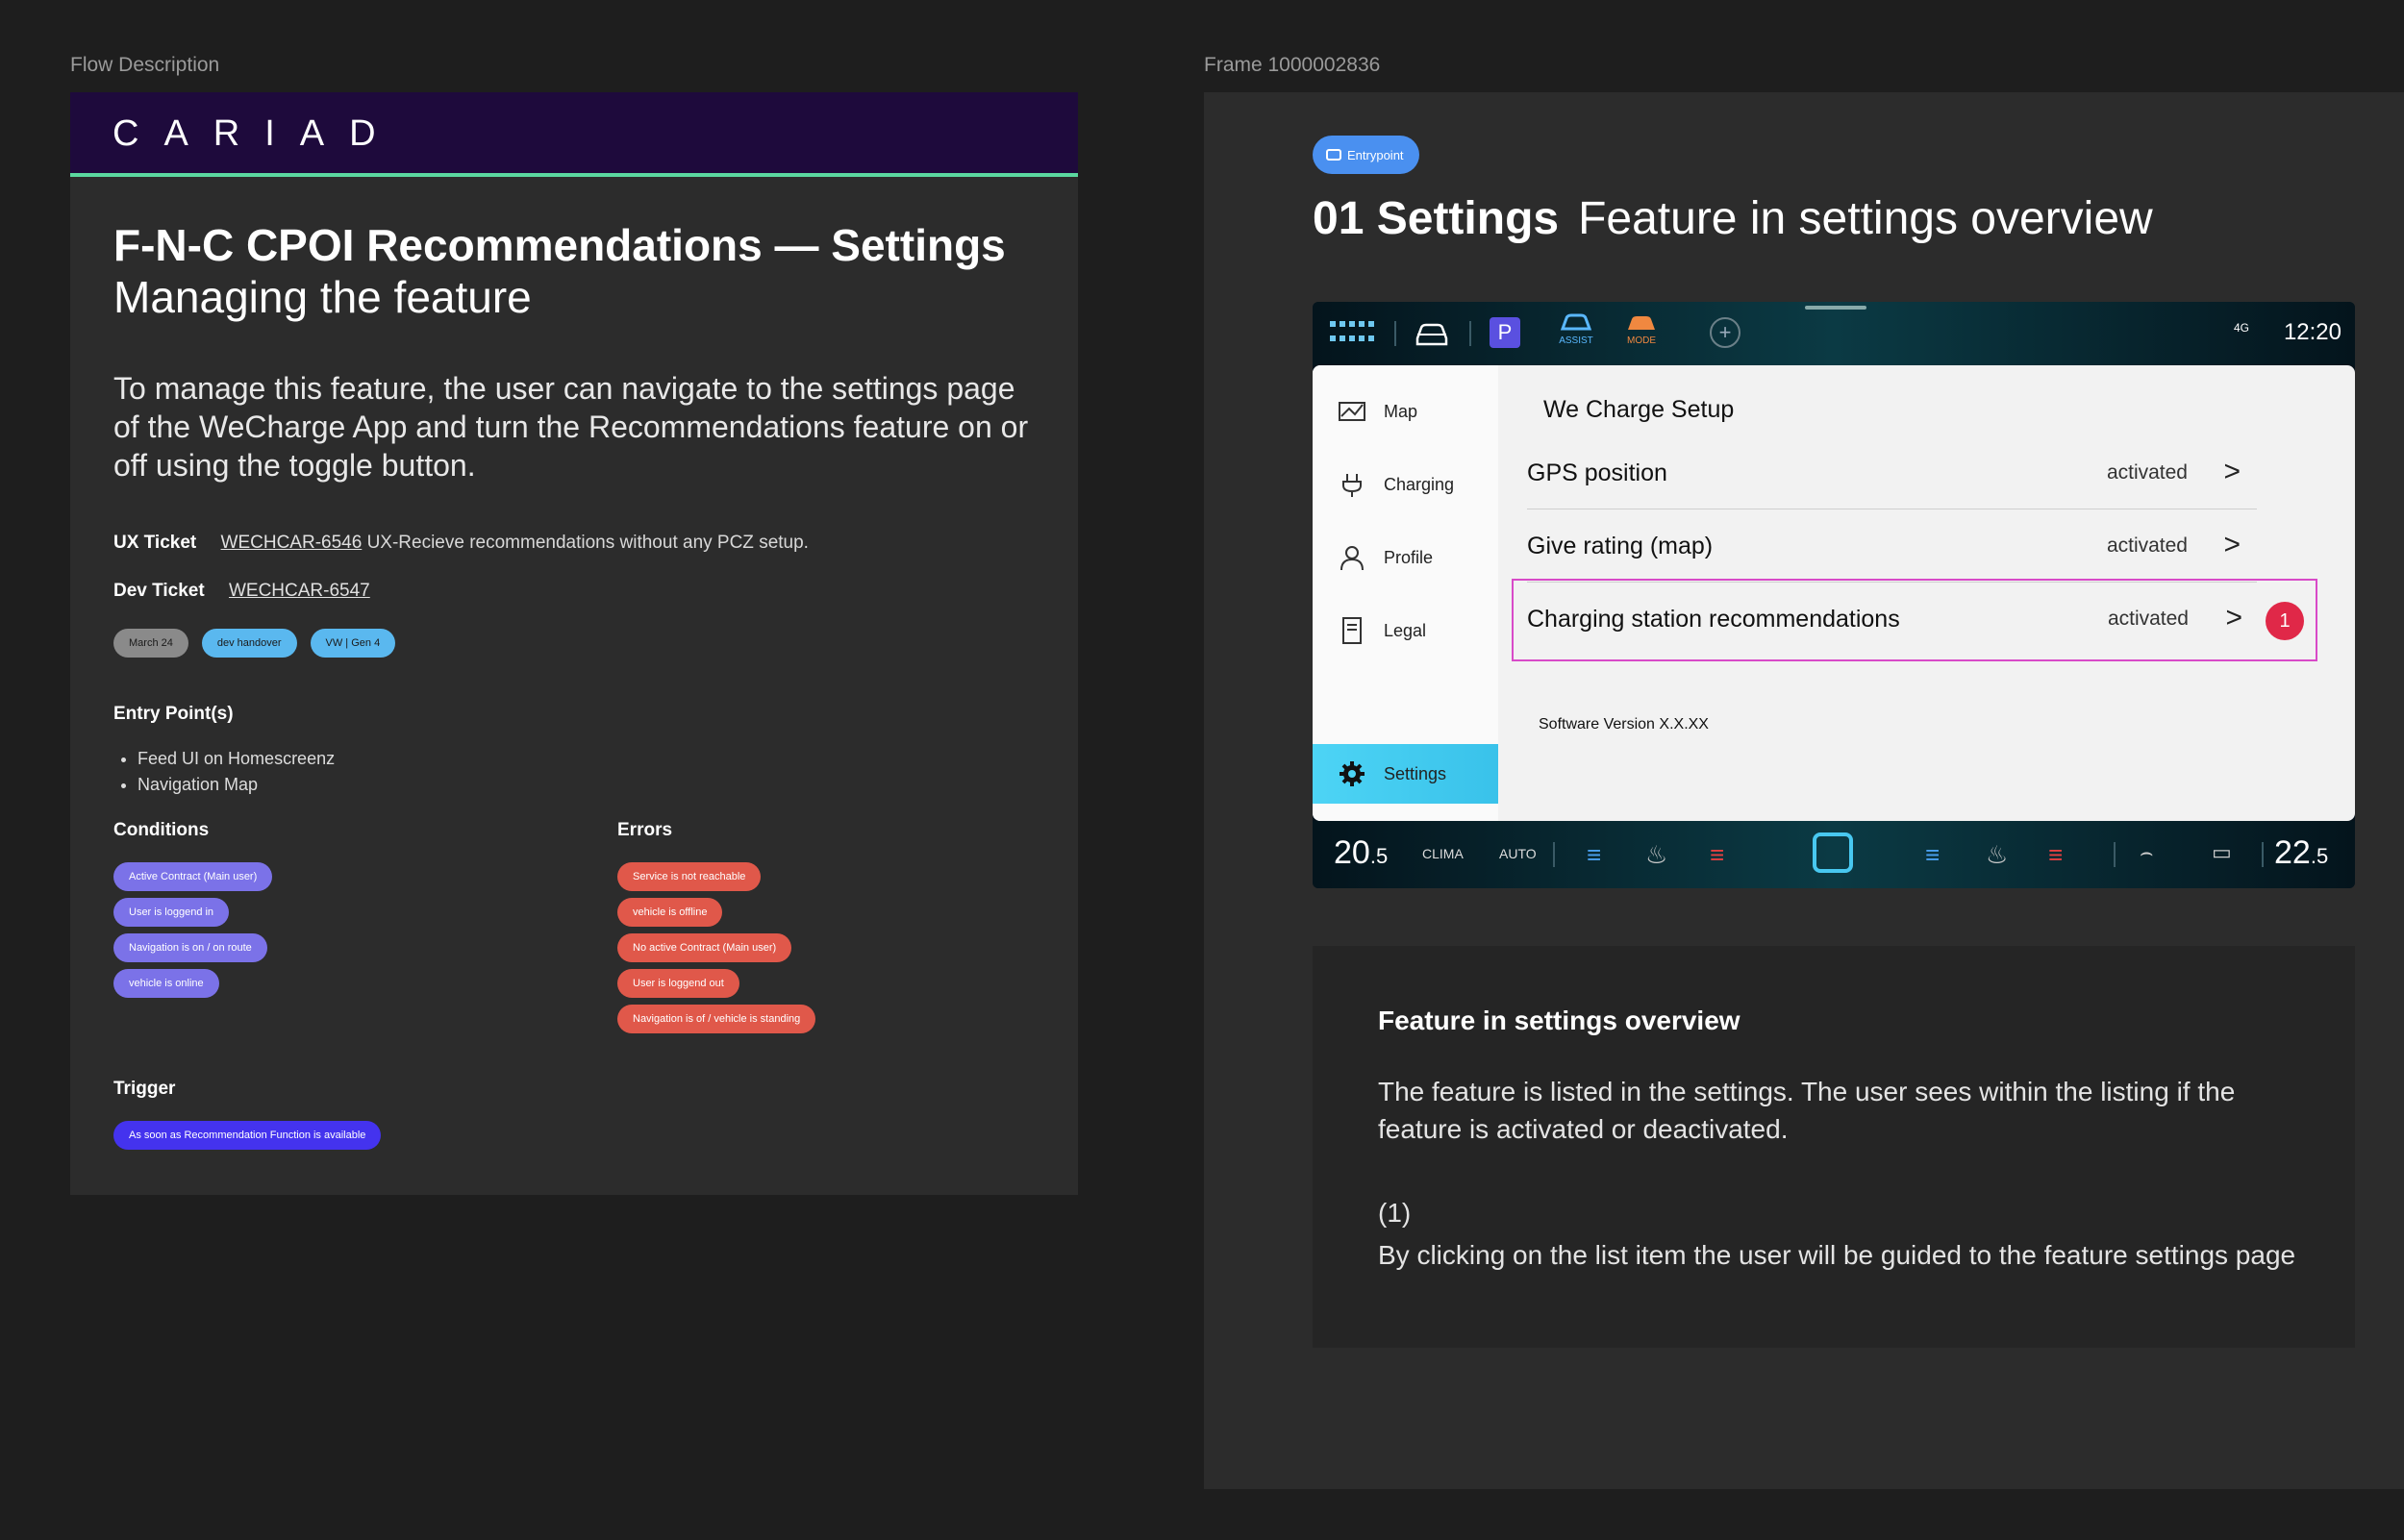 The image size is (2404, 1540). I want to click on sidebar-item-label: Settings, so click(1415, 773).